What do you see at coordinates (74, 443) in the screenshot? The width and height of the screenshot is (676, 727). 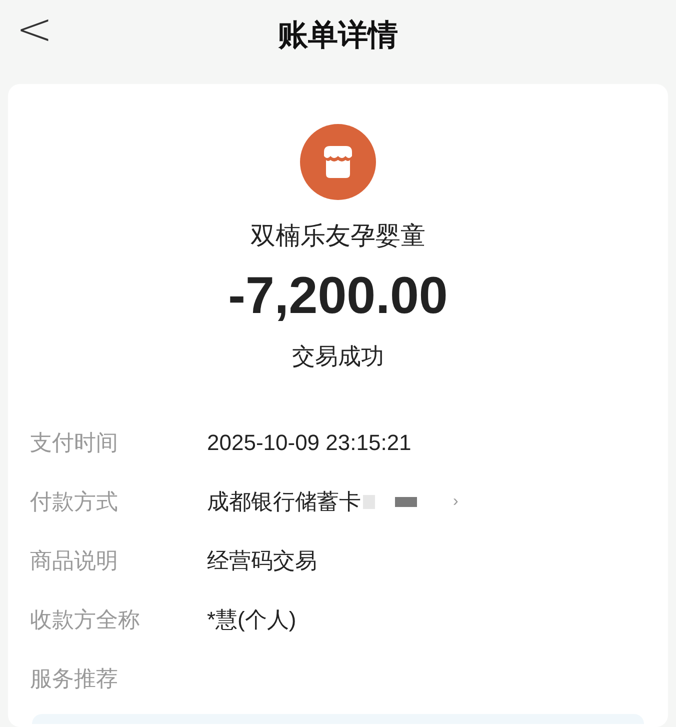 I see `detail-label: 支付时间` at bounding box center [74, 443].